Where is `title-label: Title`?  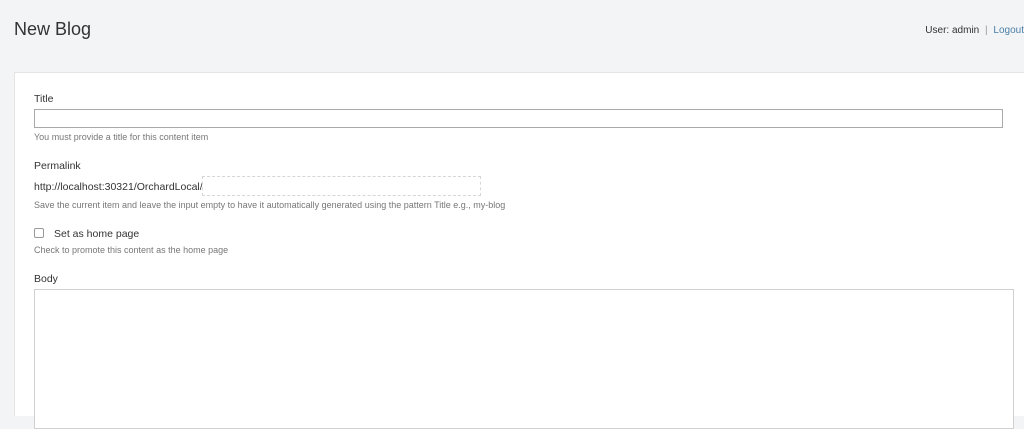 title-label: Title is located at coordinates (44, 99).